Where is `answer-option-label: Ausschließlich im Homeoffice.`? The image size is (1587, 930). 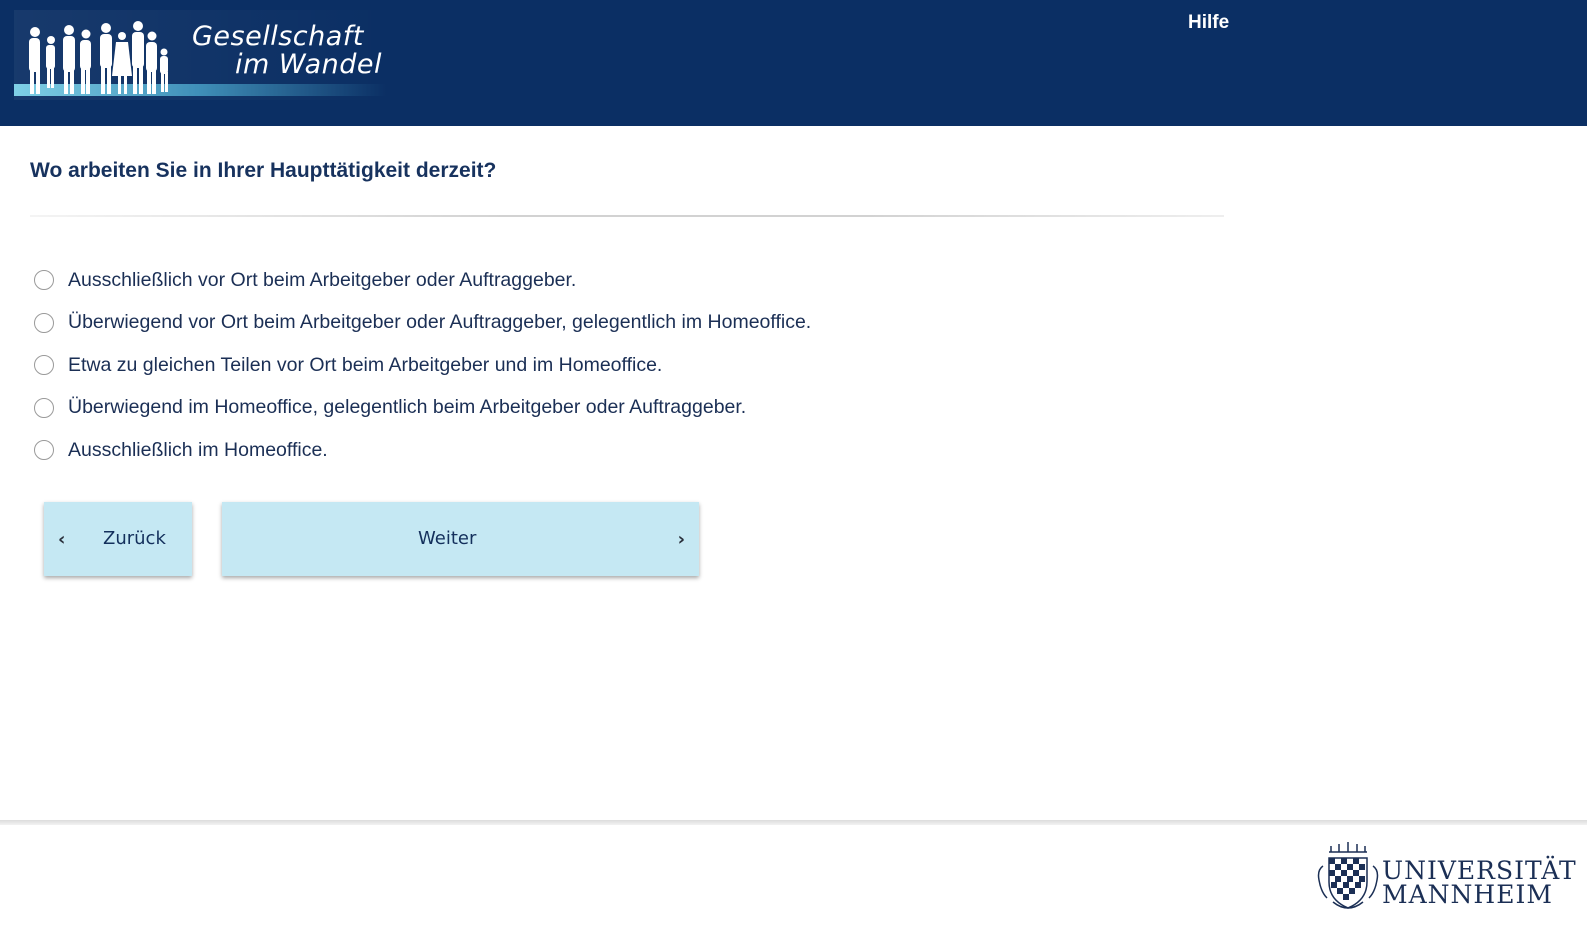 answer-option-label: Ausschließlich im Homeoffice. is located at coordinates (198, 450).